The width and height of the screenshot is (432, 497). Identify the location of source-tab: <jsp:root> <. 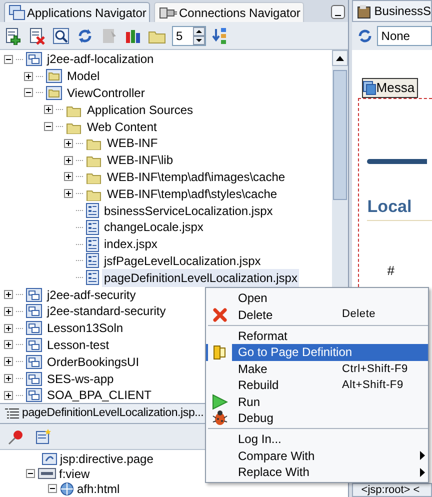
(392, 490).